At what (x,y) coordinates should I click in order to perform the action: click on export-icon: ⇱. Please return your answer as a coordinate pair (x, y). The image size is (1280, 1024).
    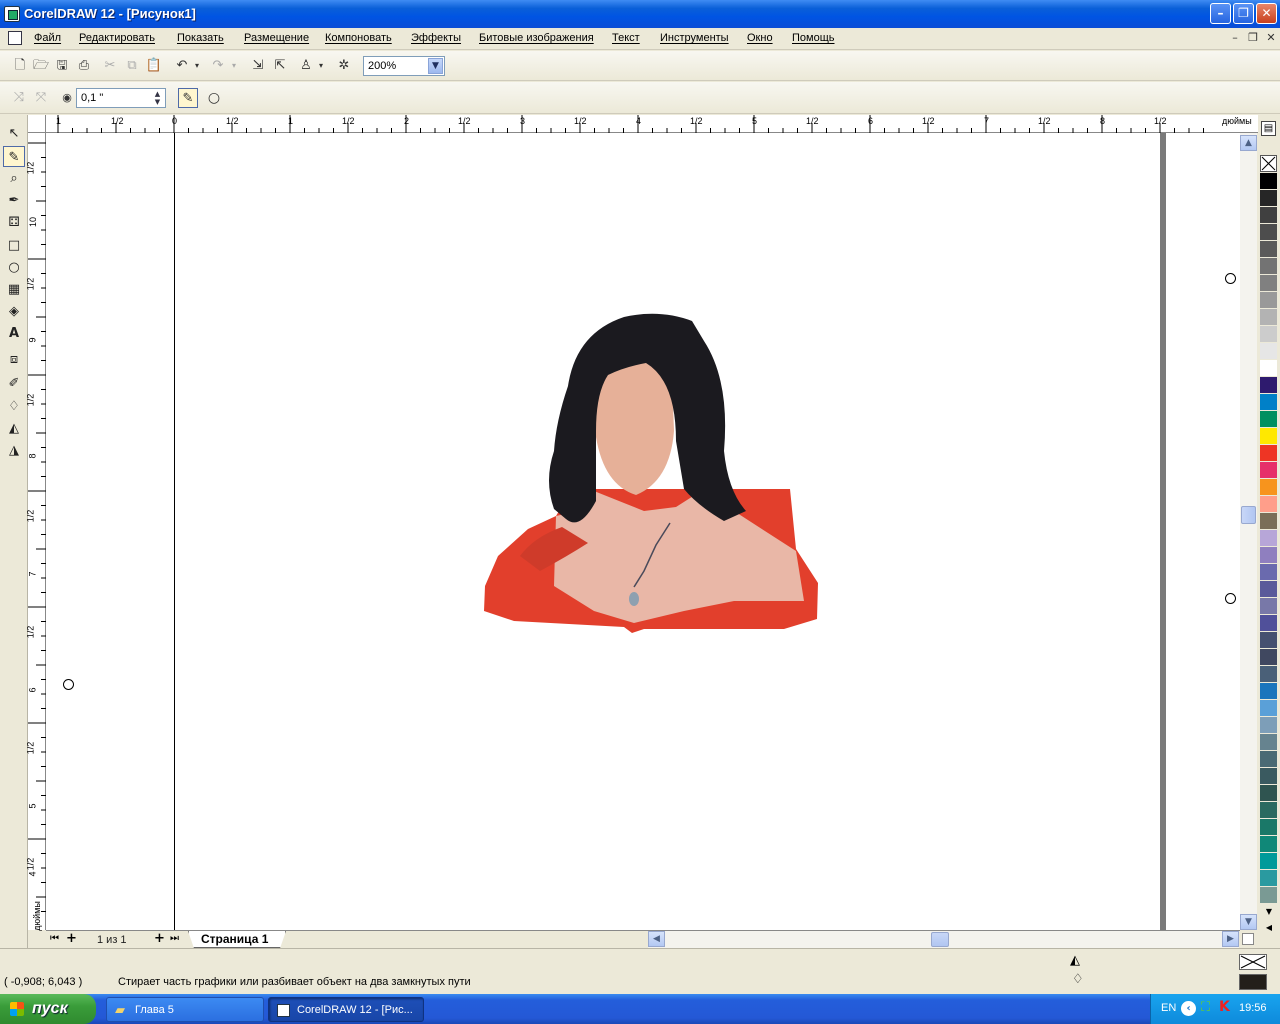
    Looking at the image, I should click on (280, 66).